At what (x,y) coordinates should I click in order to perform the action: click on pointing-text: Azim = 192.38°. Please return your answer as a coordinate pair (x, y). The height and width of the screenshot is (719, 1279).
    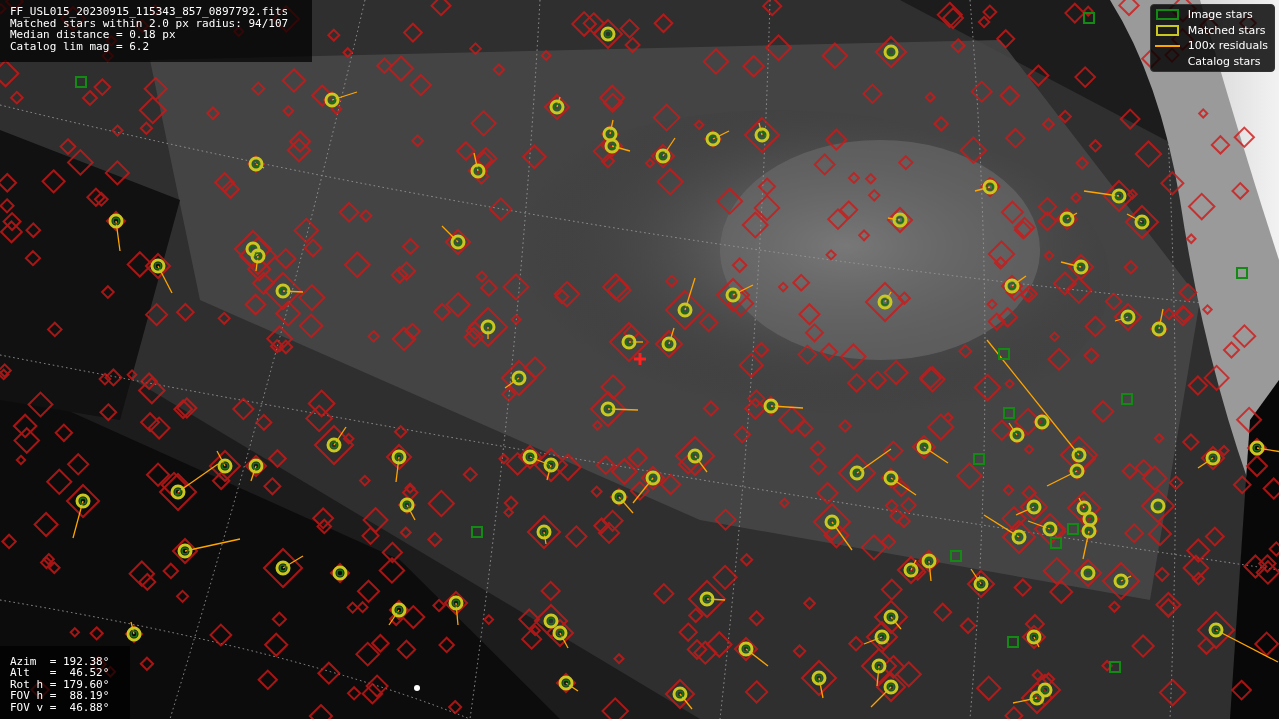
    Looking at the image, I should click on (60, 661).